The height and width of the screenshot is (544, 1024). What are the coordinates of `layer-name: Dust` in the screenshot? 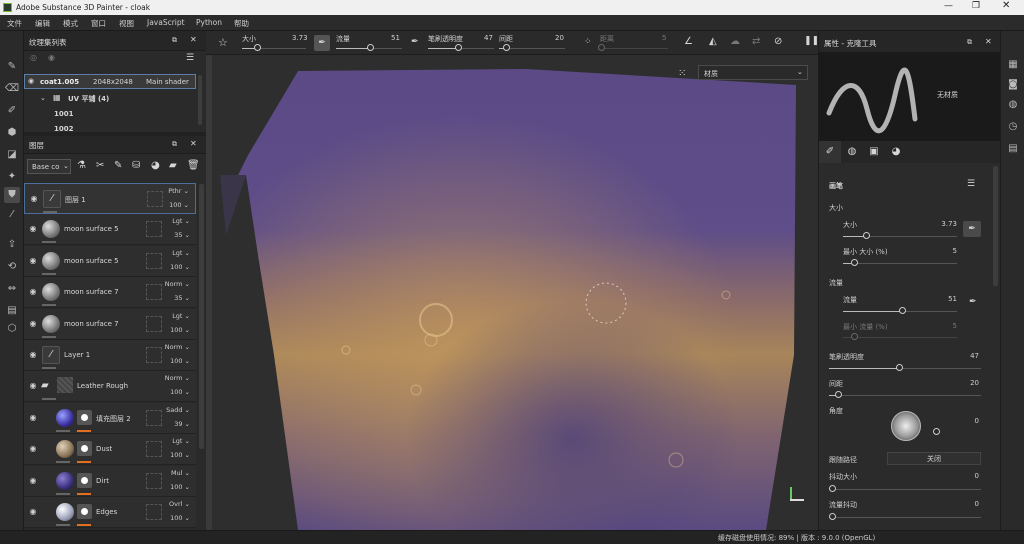 It's located at (104, 449).